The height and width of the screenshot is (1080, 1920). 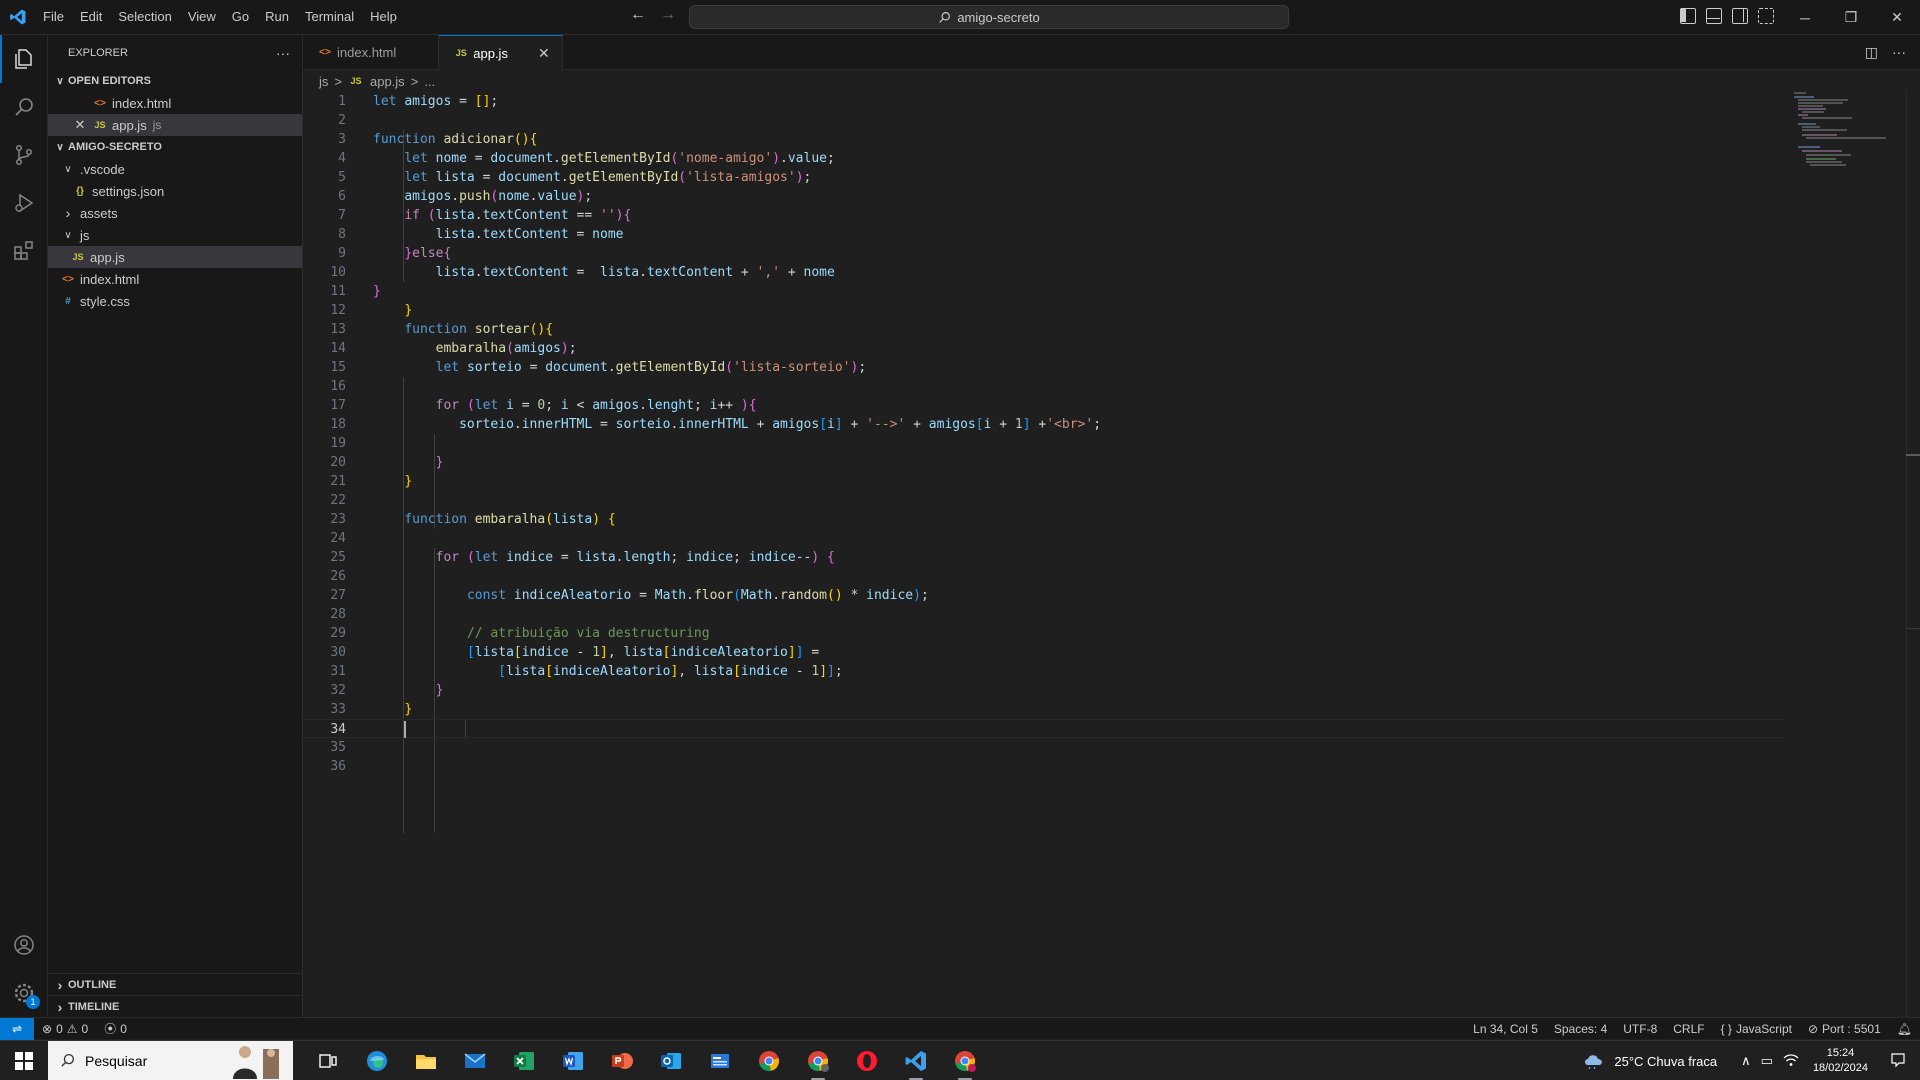 I want to click on tree-folder-js: ∨ js, so click(x=175, y=235).